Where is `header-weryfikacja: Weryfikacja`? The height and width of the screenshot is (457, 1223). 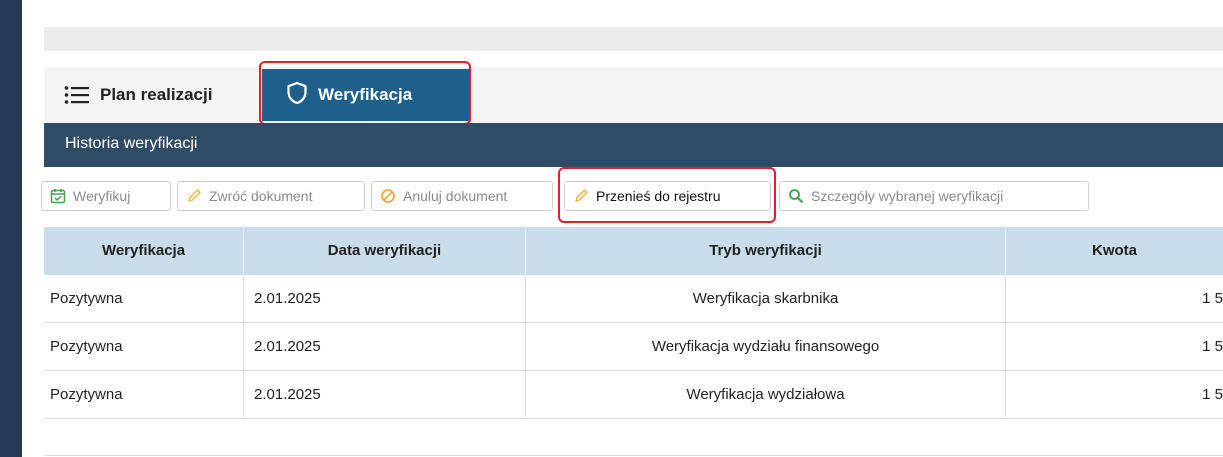
header-weryfikacja: Weryfikacja is located at coordinates (144, 251).